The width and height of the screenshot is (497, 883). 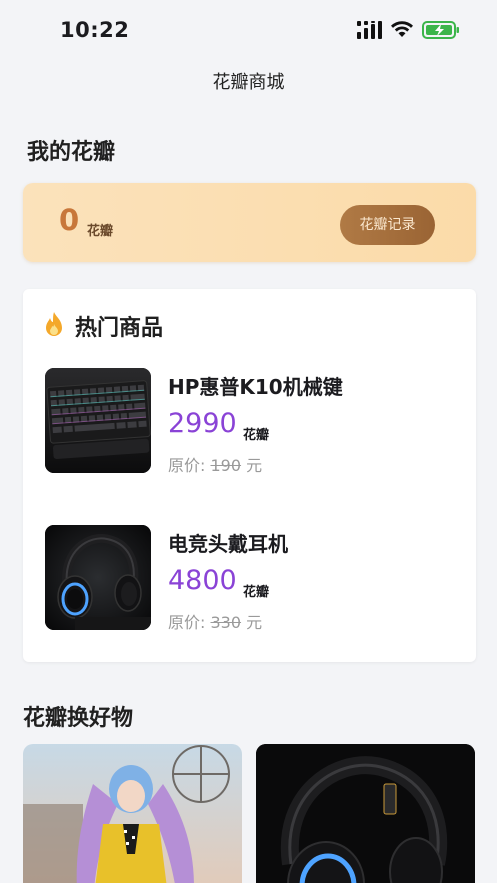 I want to click on original-price-value: 330, so click(x=226, y=622).